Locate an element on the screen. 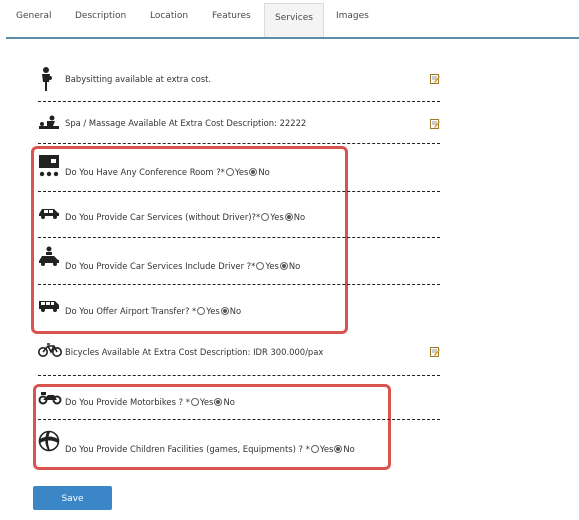  service-label: Babysitting available at extra cost. is located at coordinates (138, 79).